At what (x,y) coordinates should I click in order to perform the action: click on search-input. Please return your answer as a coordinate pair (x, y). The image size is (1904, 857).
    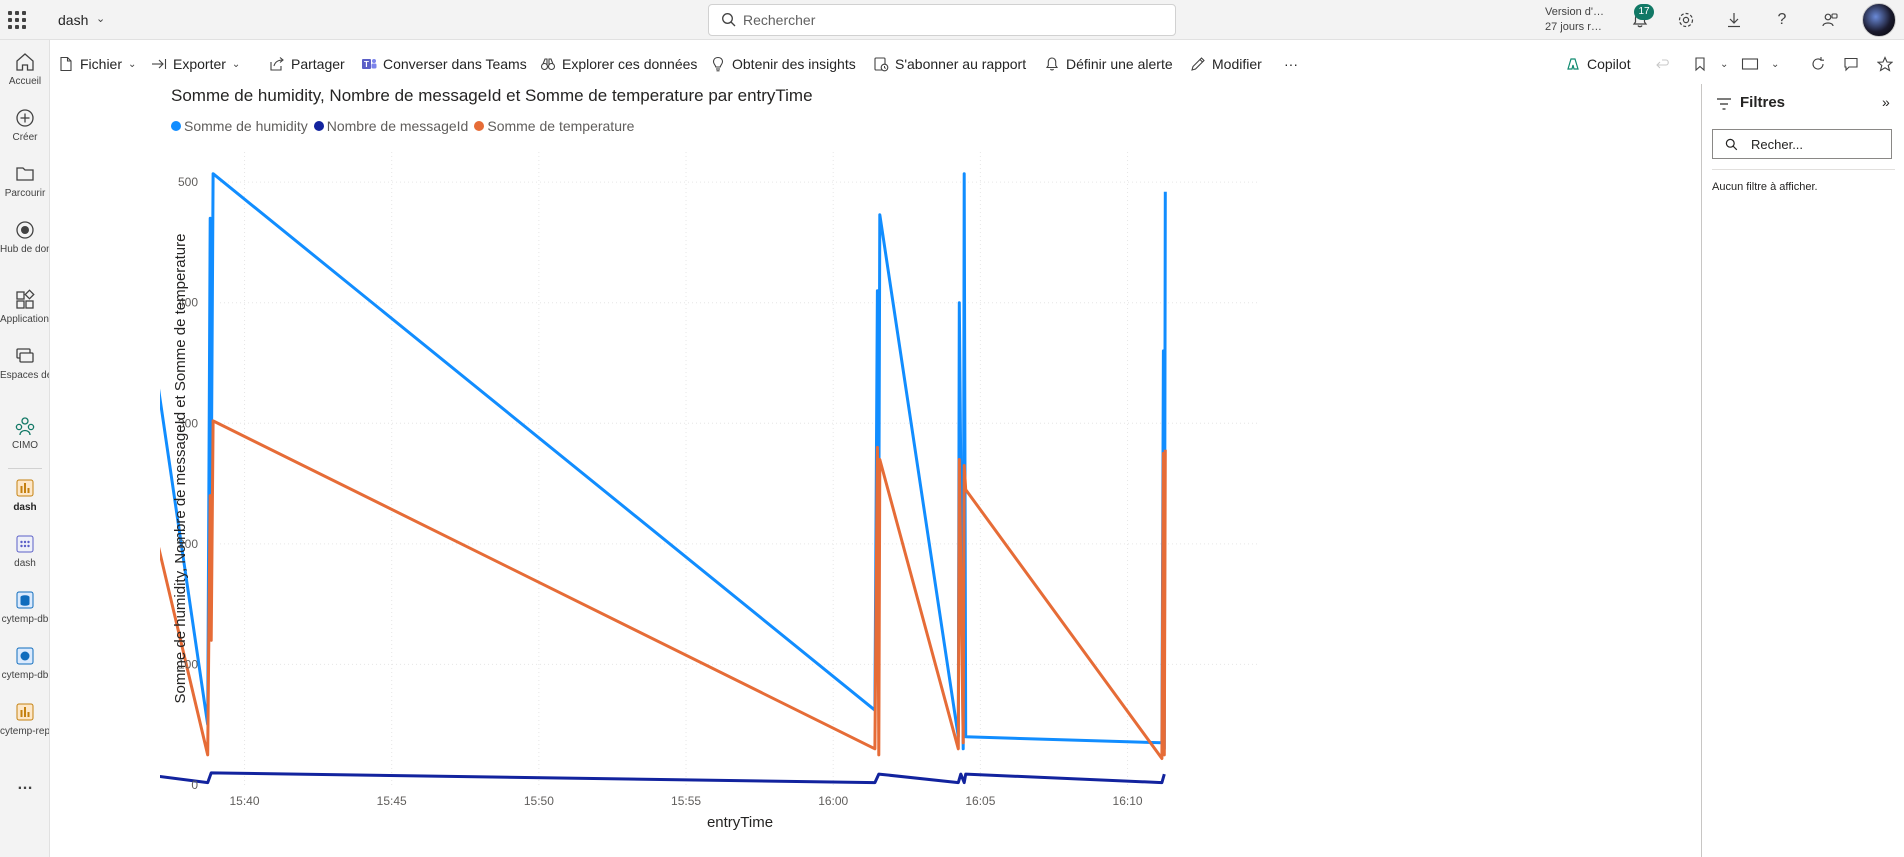
    Looking at the image, I should click on (943, 20).